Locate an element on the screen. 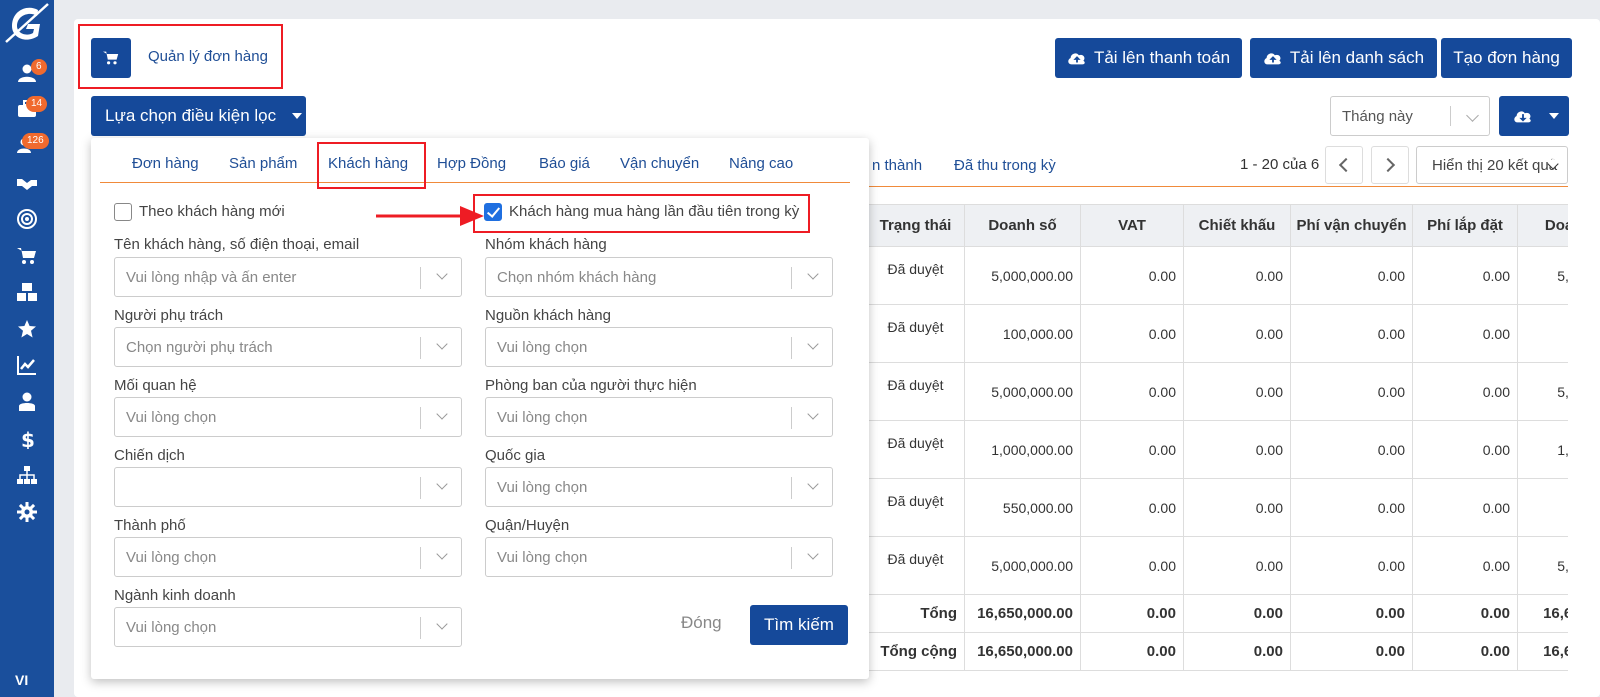 This screenshot has width=1600, height=697. col-sales: Doanh số is located at coordinates (1022, 225).